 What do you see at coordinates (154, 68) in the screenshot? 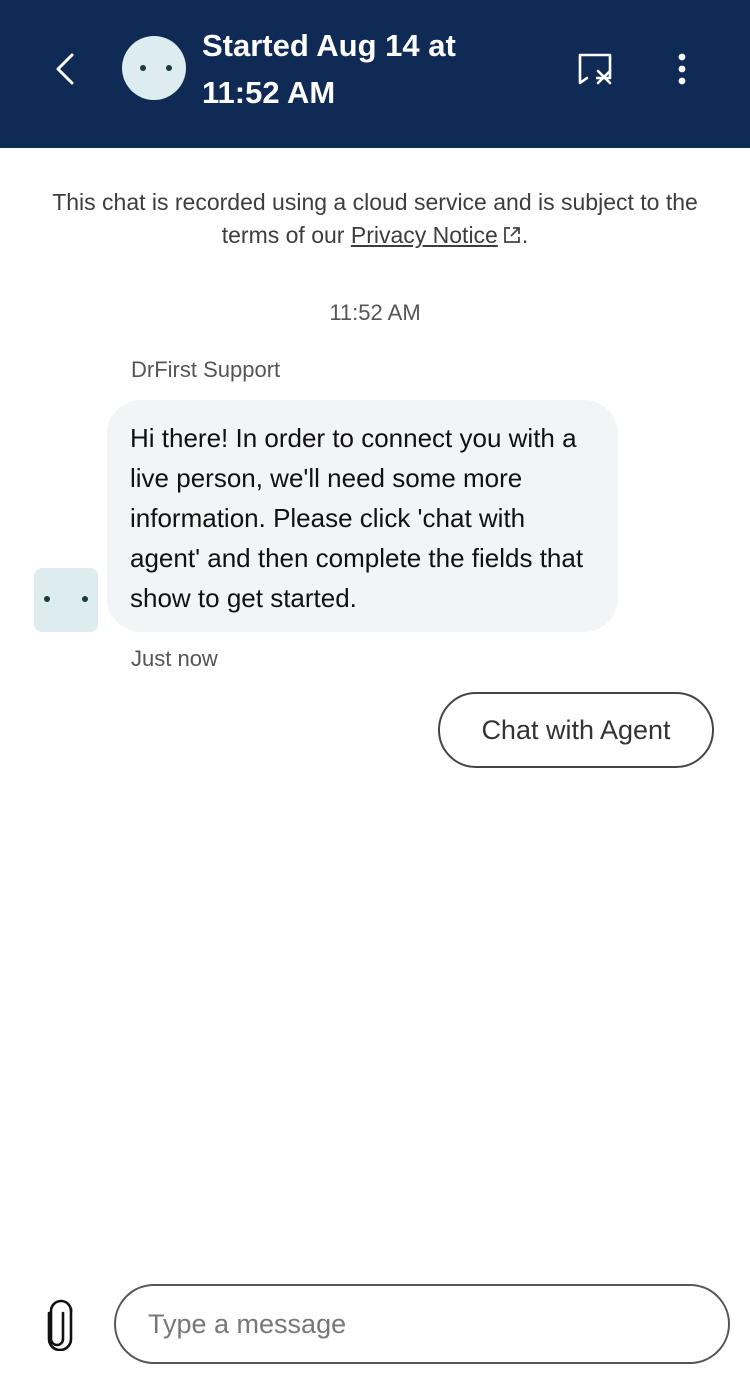
I see `agent-avatar` at bounding box center [154, 68].